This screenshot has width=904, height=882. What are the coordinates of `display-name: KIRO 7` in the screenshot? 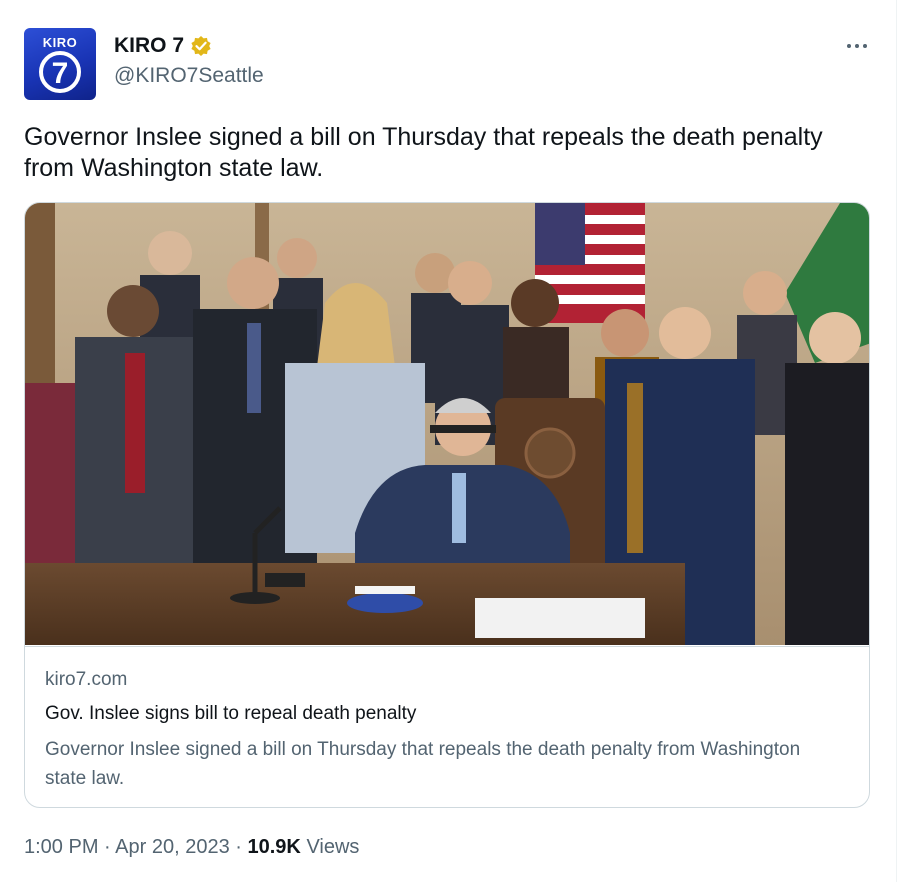 It's located at (149, 46).